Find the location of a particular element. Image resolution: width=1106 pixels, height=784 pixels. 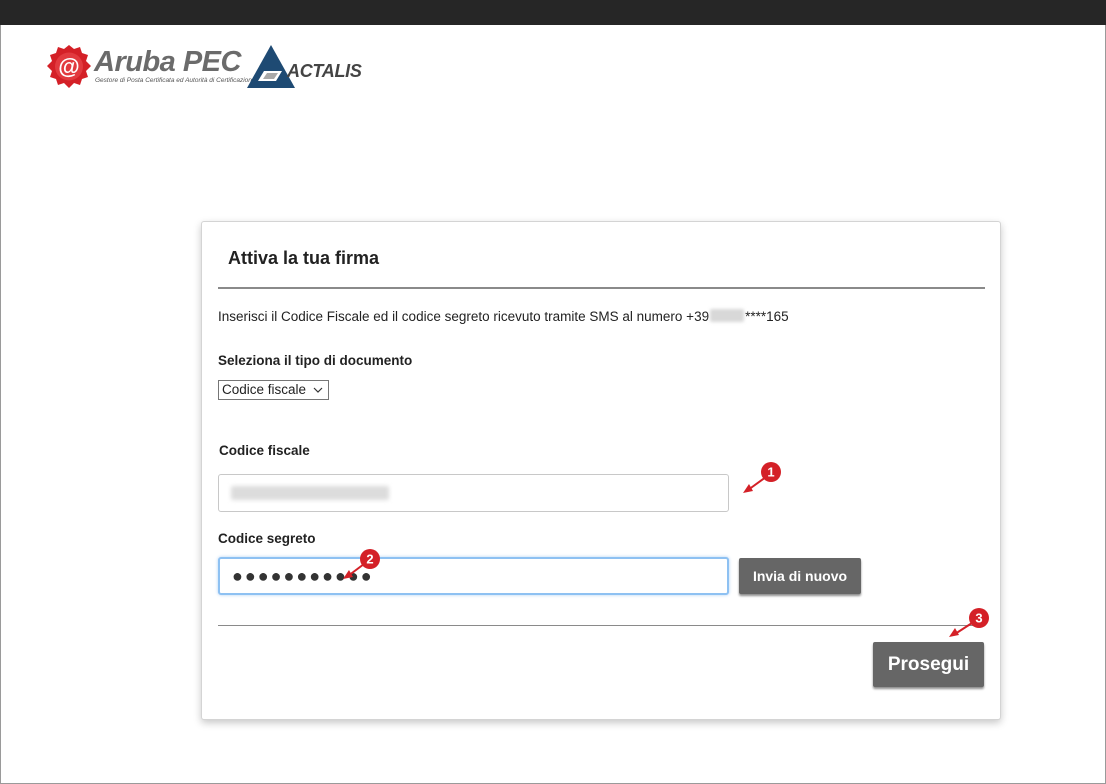

codice-fiscale-label: Codice fiscale is located at coordinates (264, 450).